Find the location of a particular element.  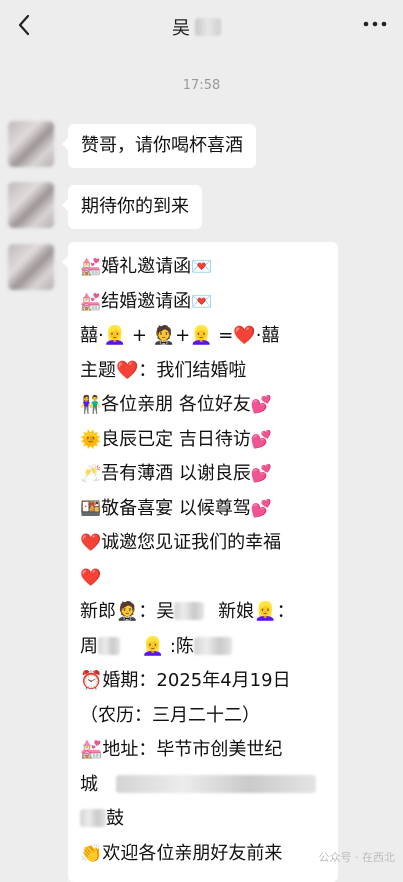

message-text: 期待你的到来 is located at coordinates (135, 206).